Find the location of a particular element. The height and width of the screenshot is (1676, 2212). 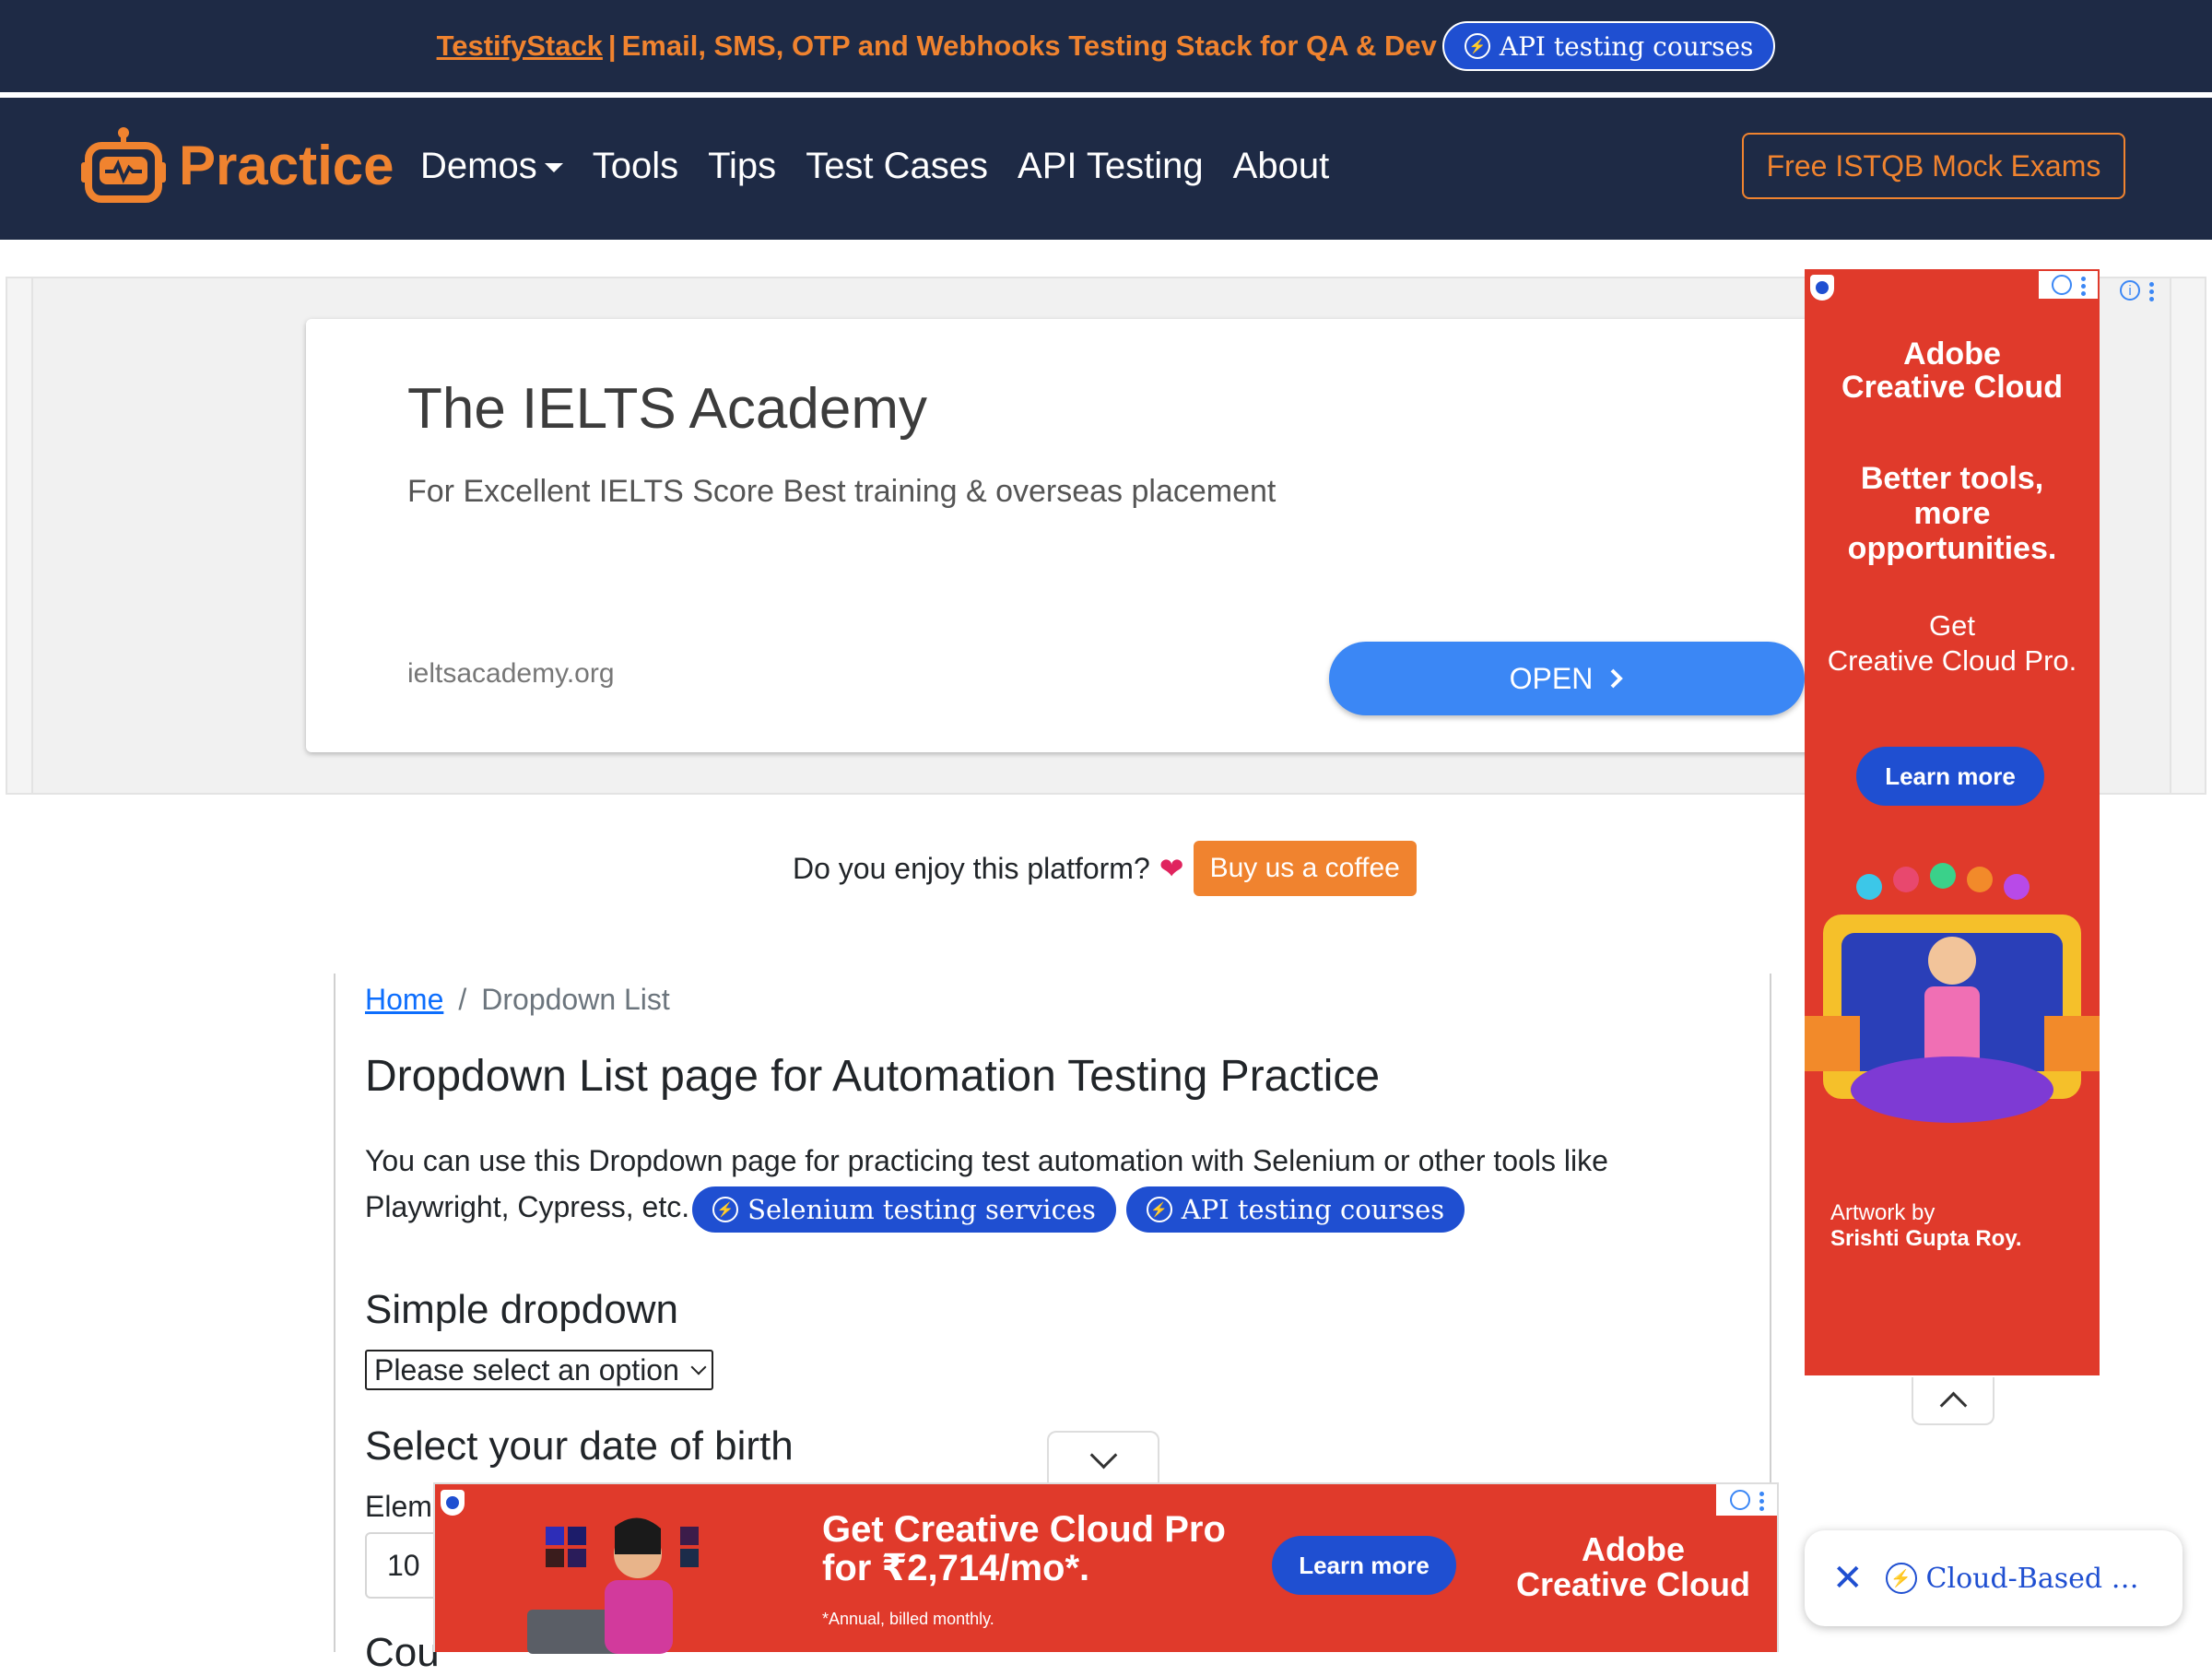

api-courses-pill-label: API testing courses is located at coordinates (1626, 46).